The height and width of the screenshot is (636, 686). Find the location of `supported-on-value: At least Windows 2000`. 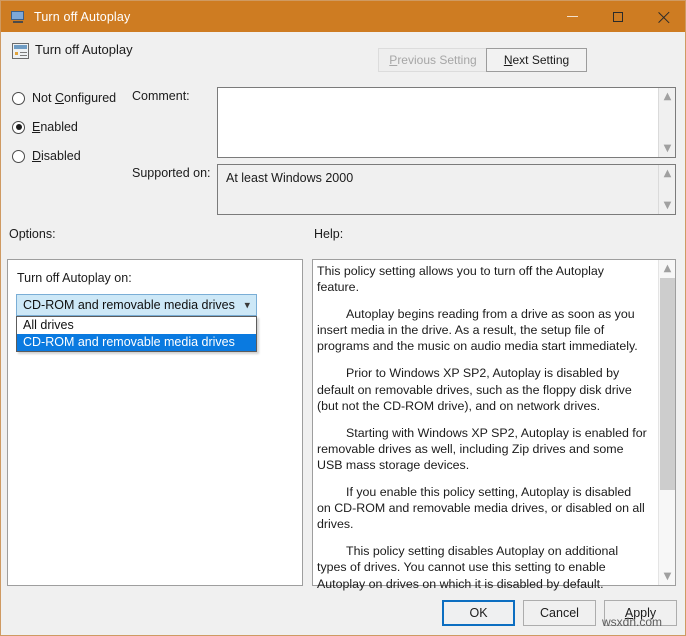

supported-on-value: At least Windows 2000 is located at coordinates (290, 178).